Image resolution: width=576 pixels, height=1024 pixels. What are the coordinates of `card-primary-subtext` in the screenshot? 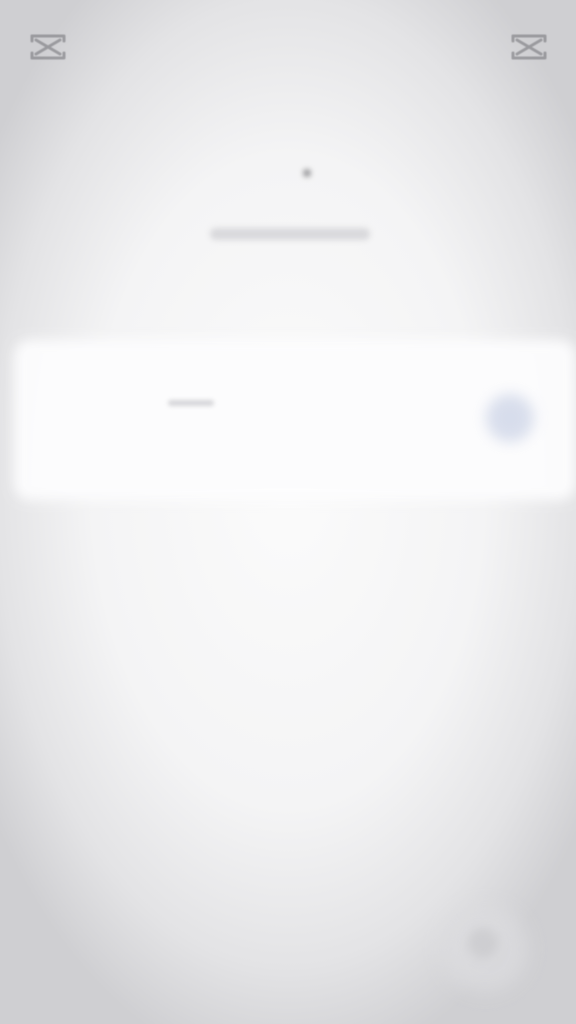 It's located at (191, 403).